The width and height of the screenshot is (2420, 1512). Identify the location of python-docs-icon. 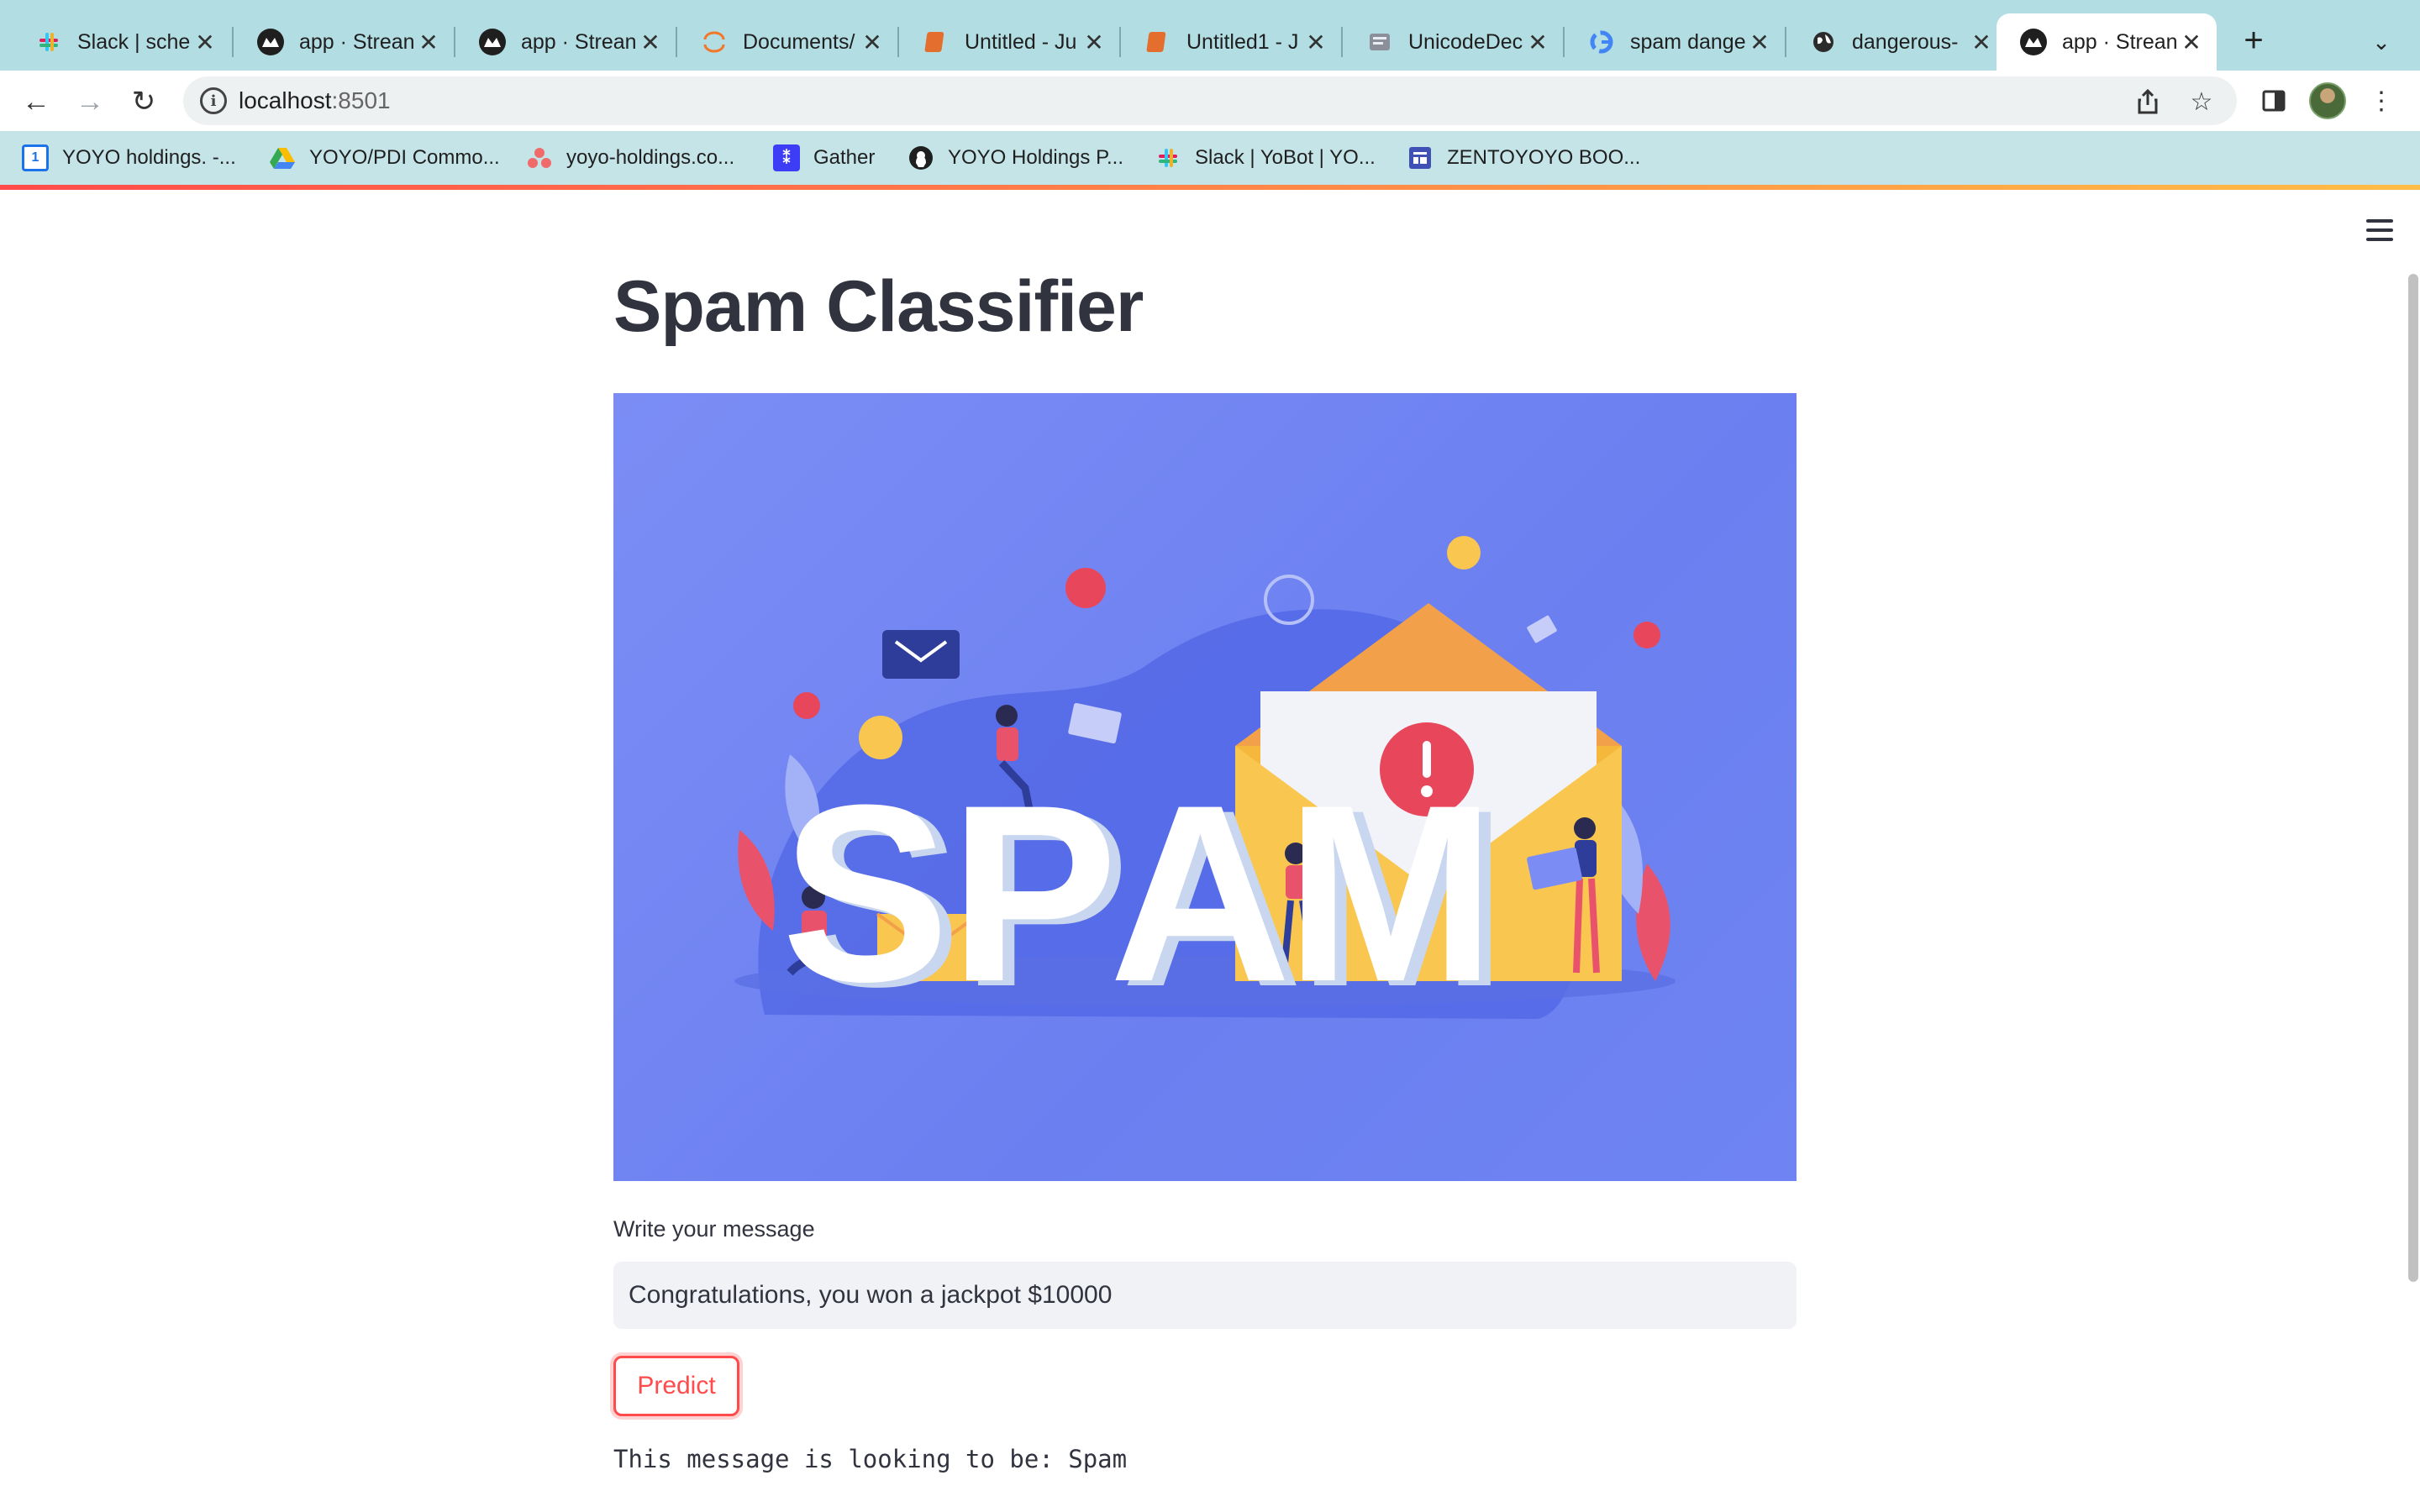
(1379, 42).